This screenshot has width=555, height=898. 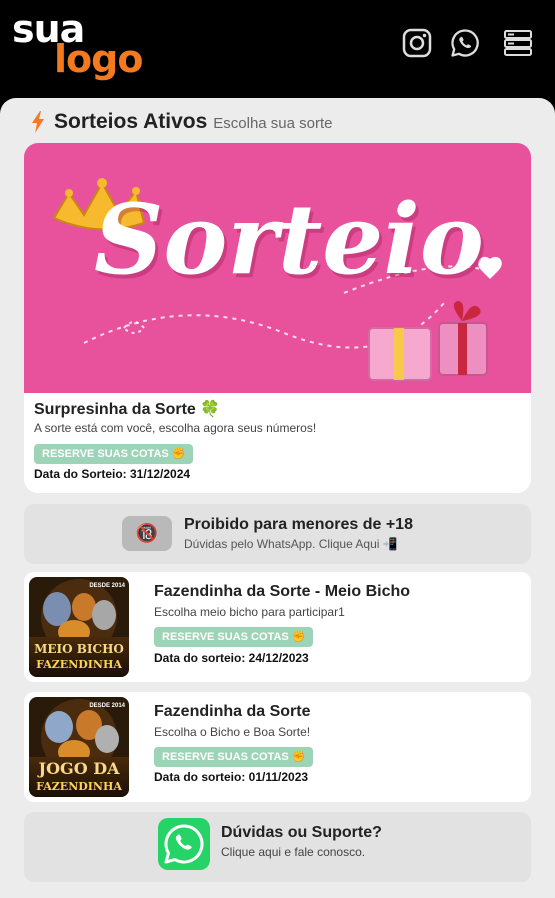 What do you see at coordinates (38, 122) in the screenshot?
I see `lightning-icon` at bounding box center [38, 122].